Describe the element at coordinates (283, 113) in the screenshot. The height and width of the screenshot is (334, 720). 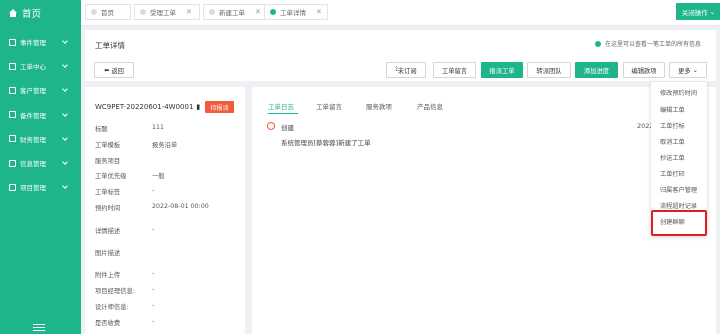
I see `active-tab-indicator` at that location.